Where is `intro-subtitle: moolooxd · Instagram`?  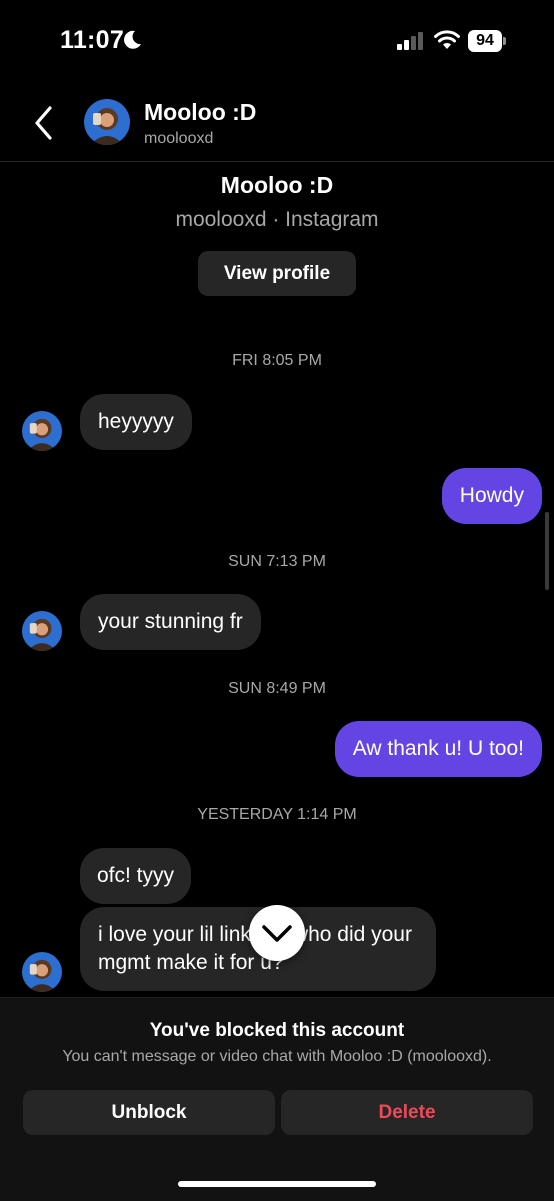
intro-subtitle: moolooxd · Instagram is located at coordinates (277, 219).